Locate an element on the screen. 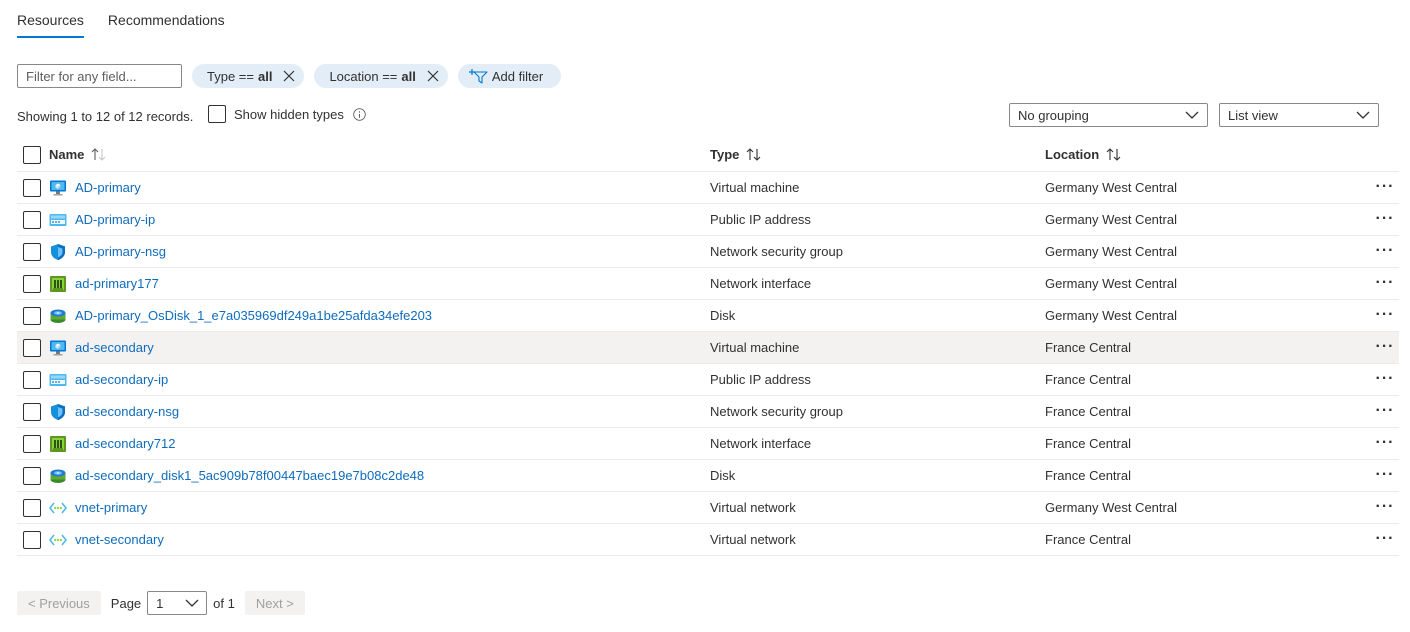  add-filter-button: Add filter is located at coordinates (509, 76).